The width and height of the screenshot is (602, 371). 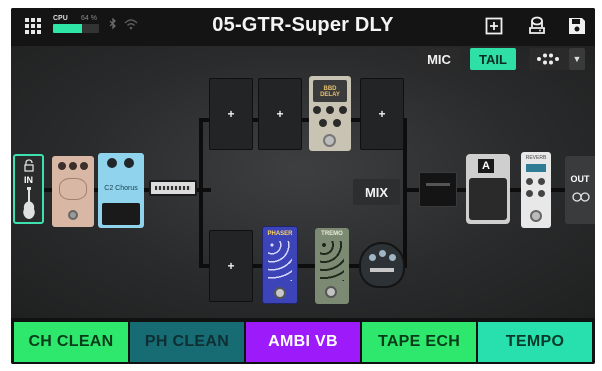 What do you see at coordinates (580, 179) in the screenshot?
I see `output-label: OUT` at bounding box center [580, 179].